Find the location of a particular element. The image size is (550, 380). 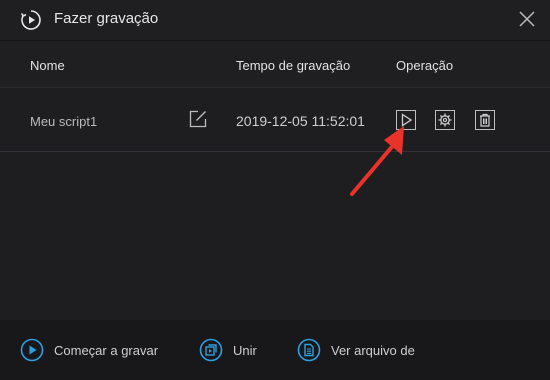

settings-icon is located at coordinates (445, 120).